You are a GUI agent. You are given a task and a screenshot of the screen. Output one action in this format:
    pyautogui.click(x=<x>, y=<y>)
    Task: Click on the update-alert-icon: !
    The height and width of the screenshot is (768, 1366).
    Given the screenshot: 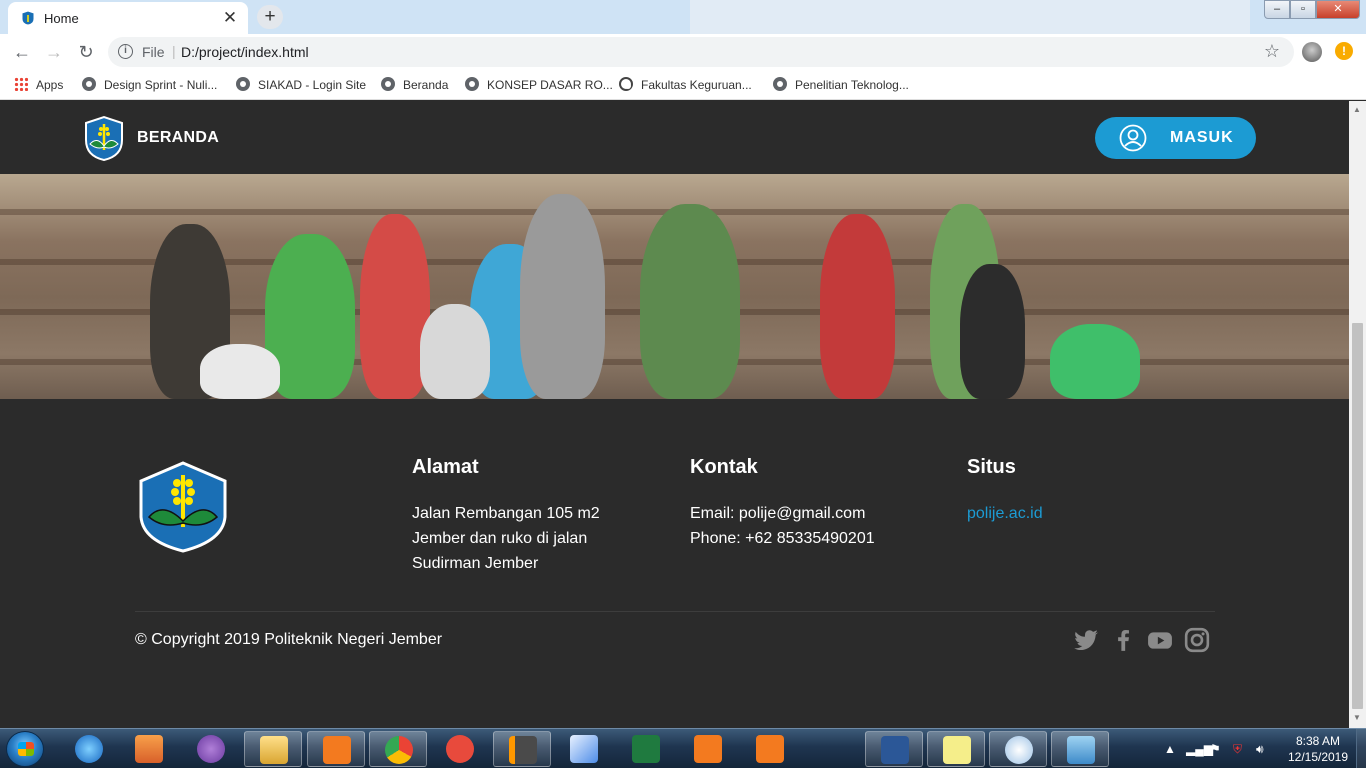 What is the action you would take?
    pyautogui.click(x=1344, y=51)
    